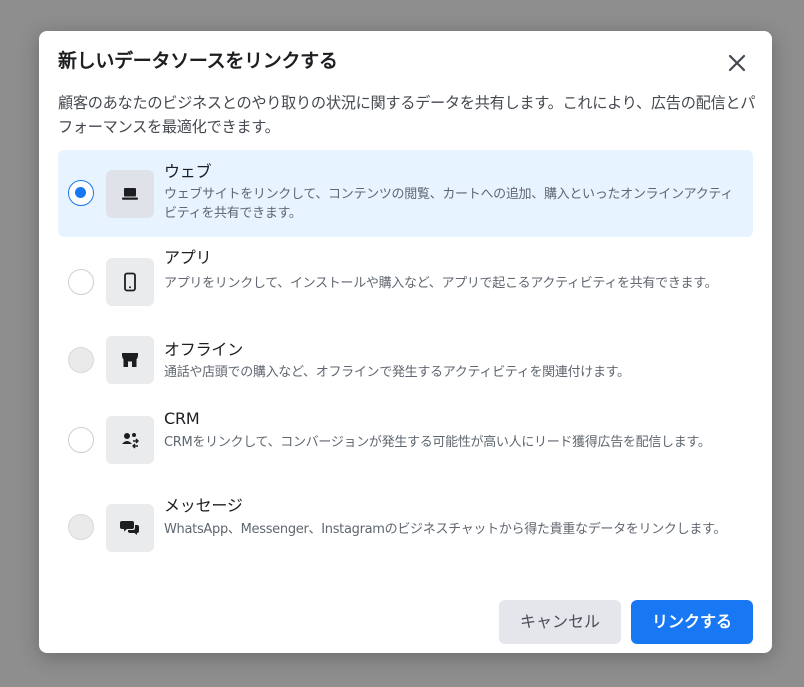 This screenshot has width=804, height=687. I want to click on radio-offline, so click(81, 360).